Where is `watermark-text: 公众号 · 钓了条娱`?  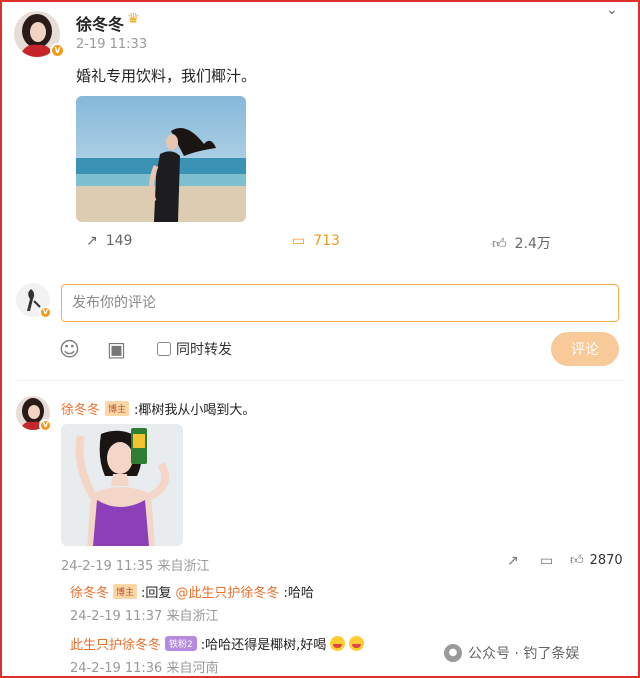
watermark-text: 公众号 · 钓了条娱 is located at coordinates (524, 654).